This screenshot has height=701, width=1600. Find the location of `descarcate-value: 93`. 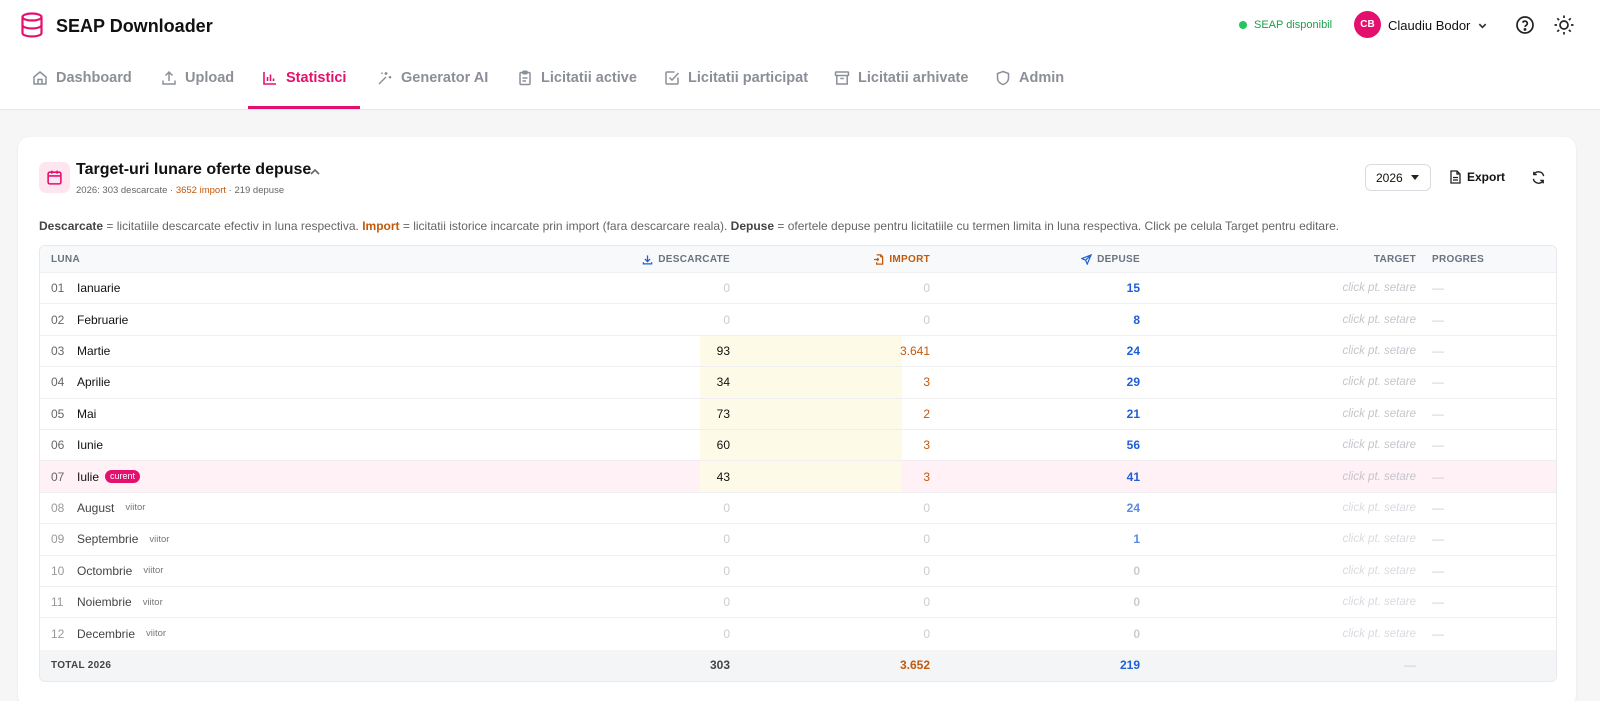

descarcate-value: 93 is located at coordinates (723, 350).